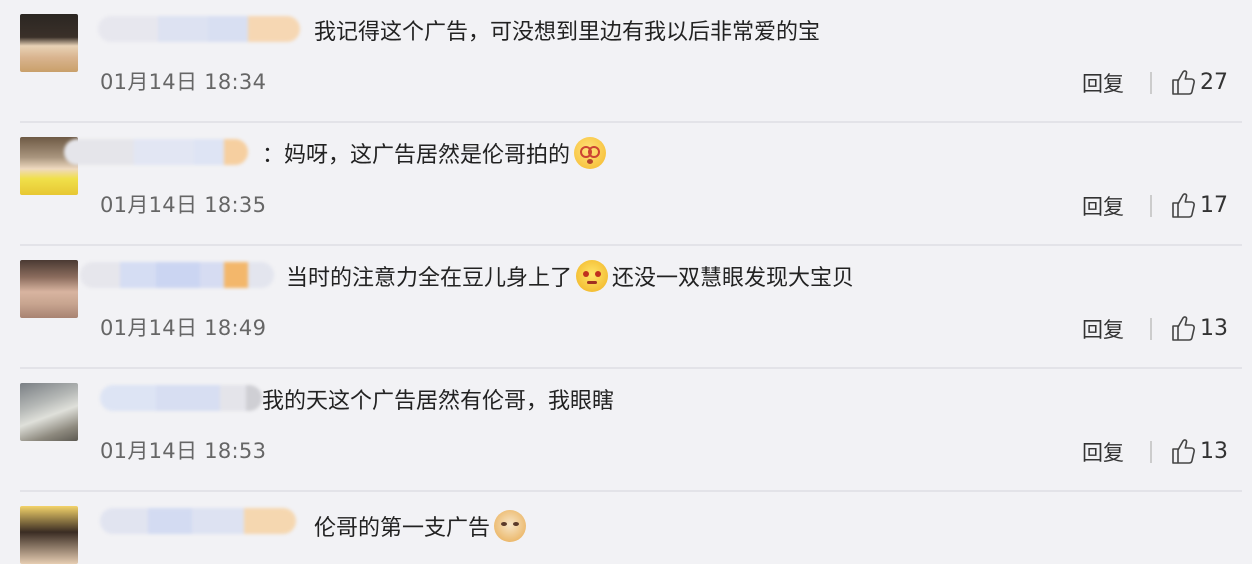  I want to click on like-count: 27, so click(1214, 82).